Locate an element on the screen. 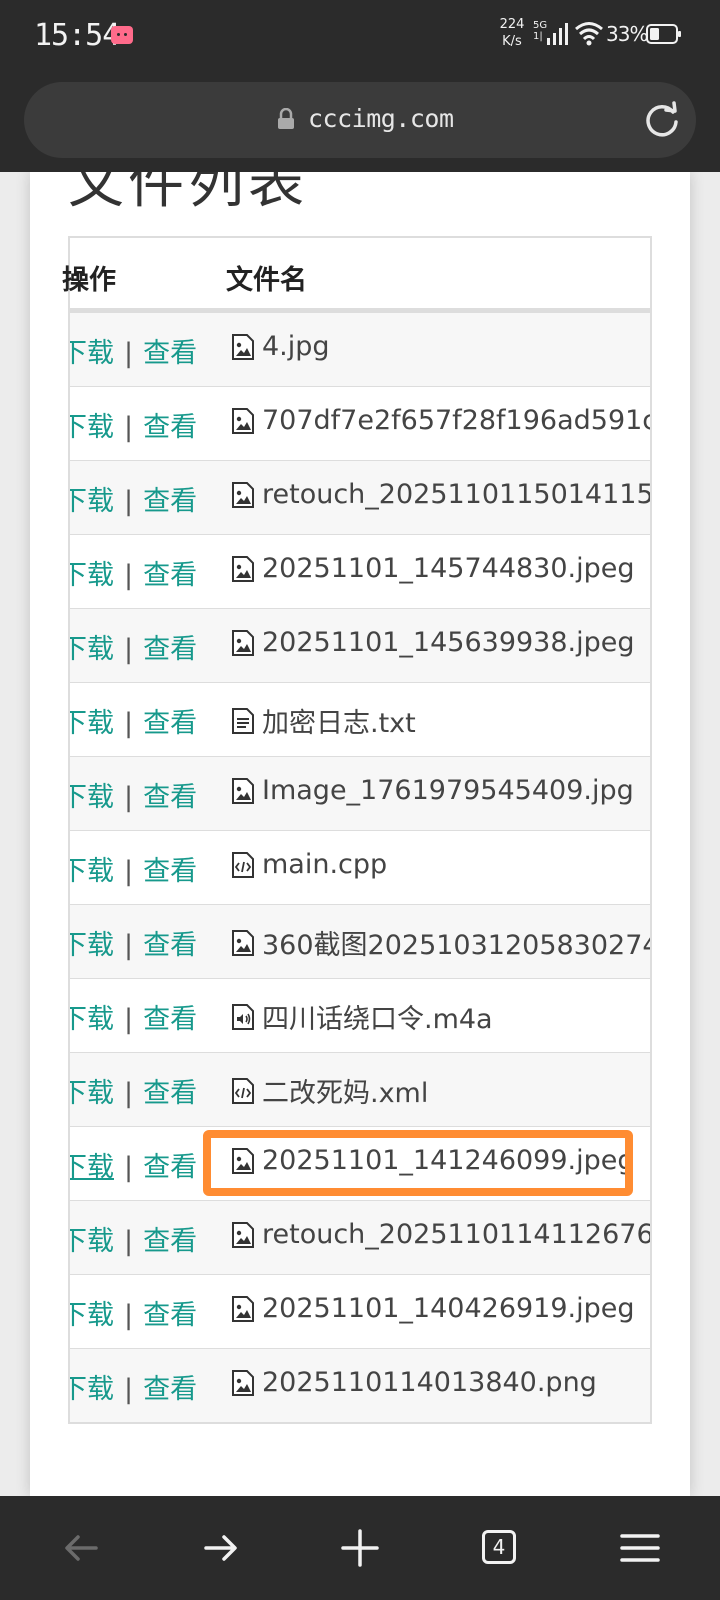 This screenshot has height=1600, width=720. table-row: 下载 | 查看 360截图20251031205830274.jpg is located at coordinates (360, 941).